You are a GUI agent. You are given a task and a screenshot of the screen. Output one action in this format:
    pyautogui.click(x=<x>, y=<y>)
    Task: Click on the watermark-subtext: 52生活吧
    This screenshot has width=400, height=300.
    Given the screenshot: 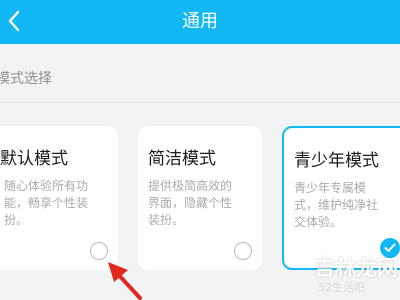 What is the action you would take?
    pyautogui.click(x=341, y=287)
    